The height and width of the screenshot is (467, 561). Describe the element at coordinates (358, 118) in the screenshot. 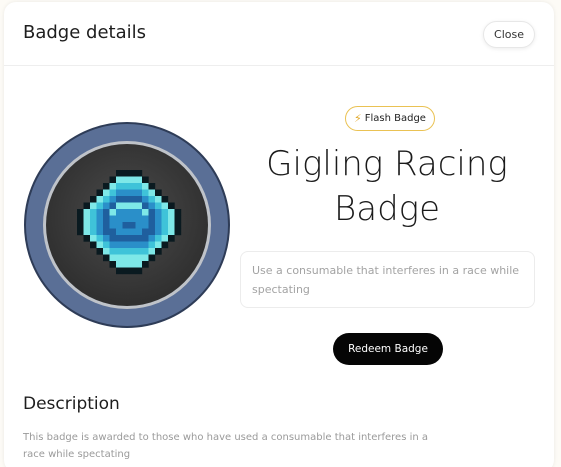

I see `lightning-bolt-icon: ⚡` at that location.